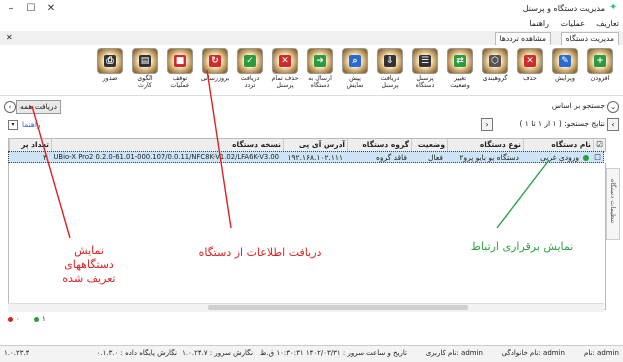 The image size is (623, 362). I want to click on status-family: نام خانوادگی: admin, so click(533, 353).